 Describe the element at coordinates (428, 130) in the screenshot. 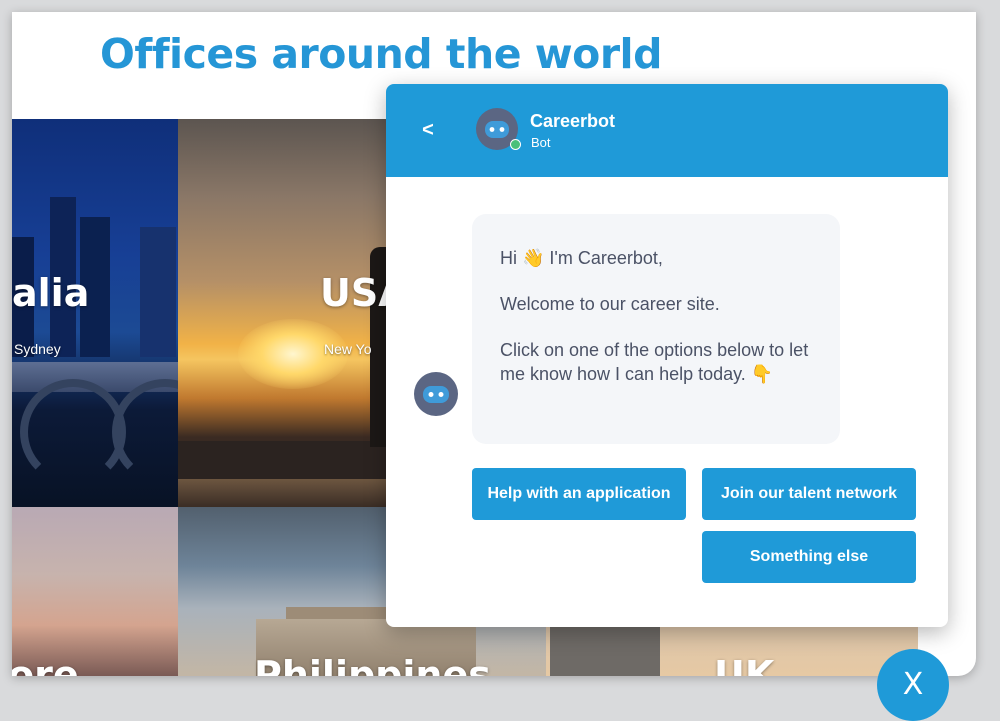

I see `back-button: <` at that location.